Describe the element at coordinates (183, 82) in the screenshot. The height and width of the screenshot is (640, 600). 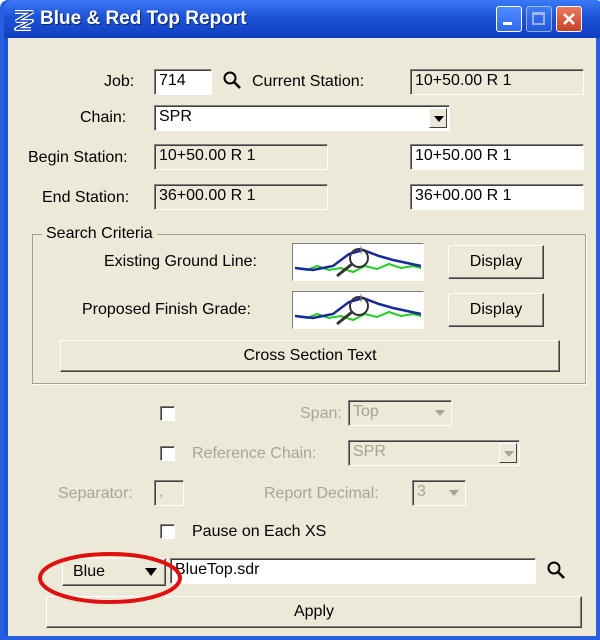
I see `job-input: 714` at that location.